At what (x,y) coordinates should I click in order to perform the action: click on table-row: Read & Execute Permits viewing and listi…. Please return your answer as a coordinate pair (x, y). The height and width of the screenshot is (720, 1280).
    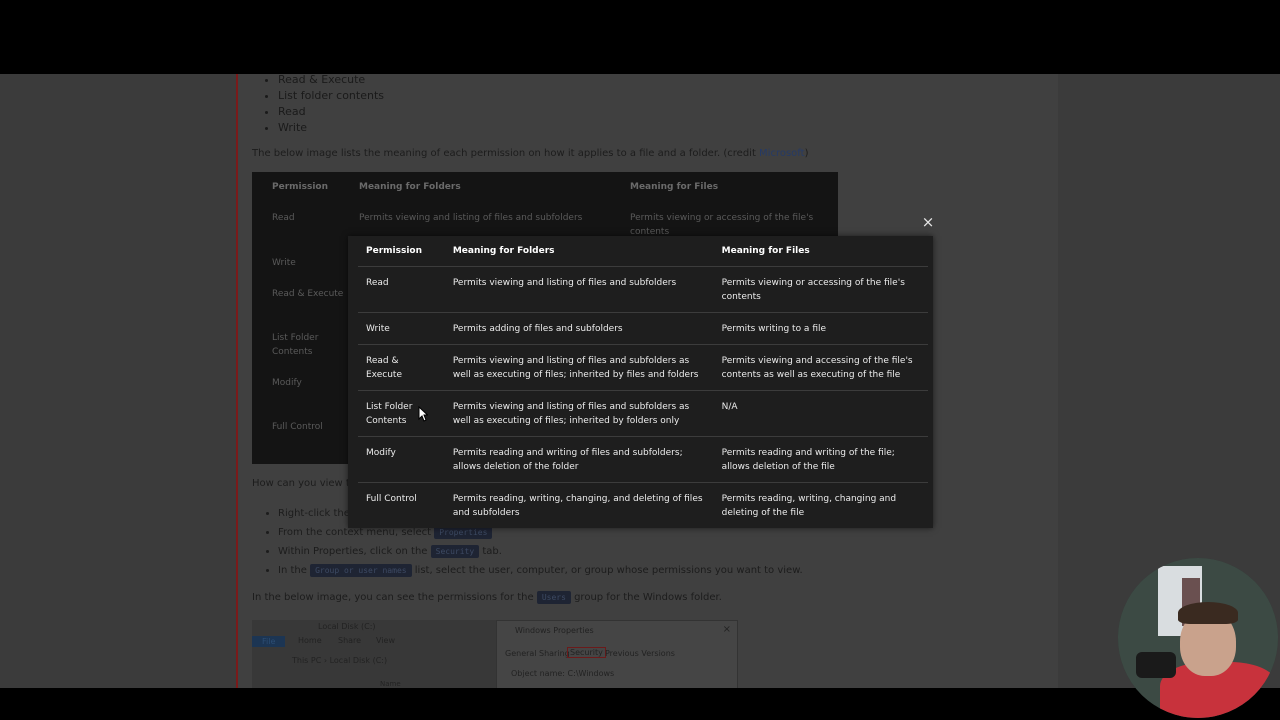
    Looking at the image, I should click on (643, 367).